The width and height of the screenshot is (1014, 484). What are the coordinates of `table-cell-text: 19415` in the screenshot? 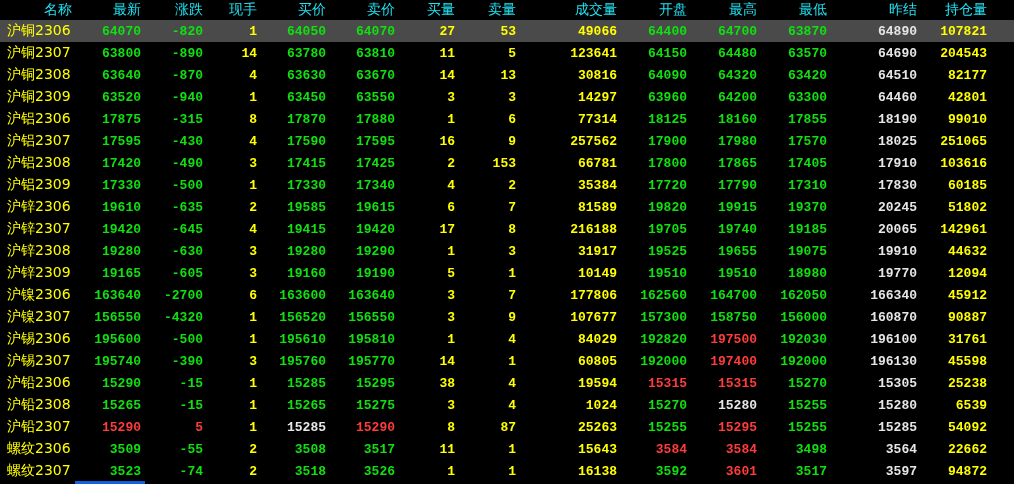 It's located at (306, 229).